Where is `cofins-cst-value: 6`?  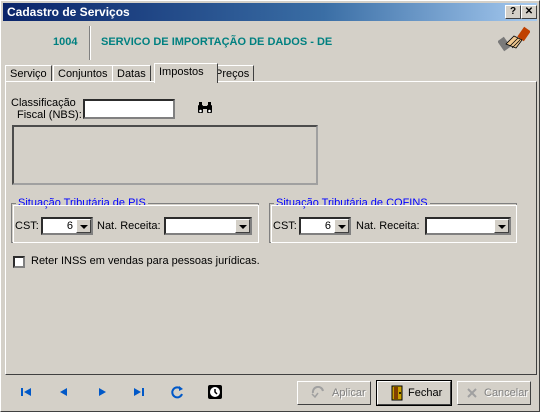
cofins-cst-value: 6 is located at coordinates (327, 226).